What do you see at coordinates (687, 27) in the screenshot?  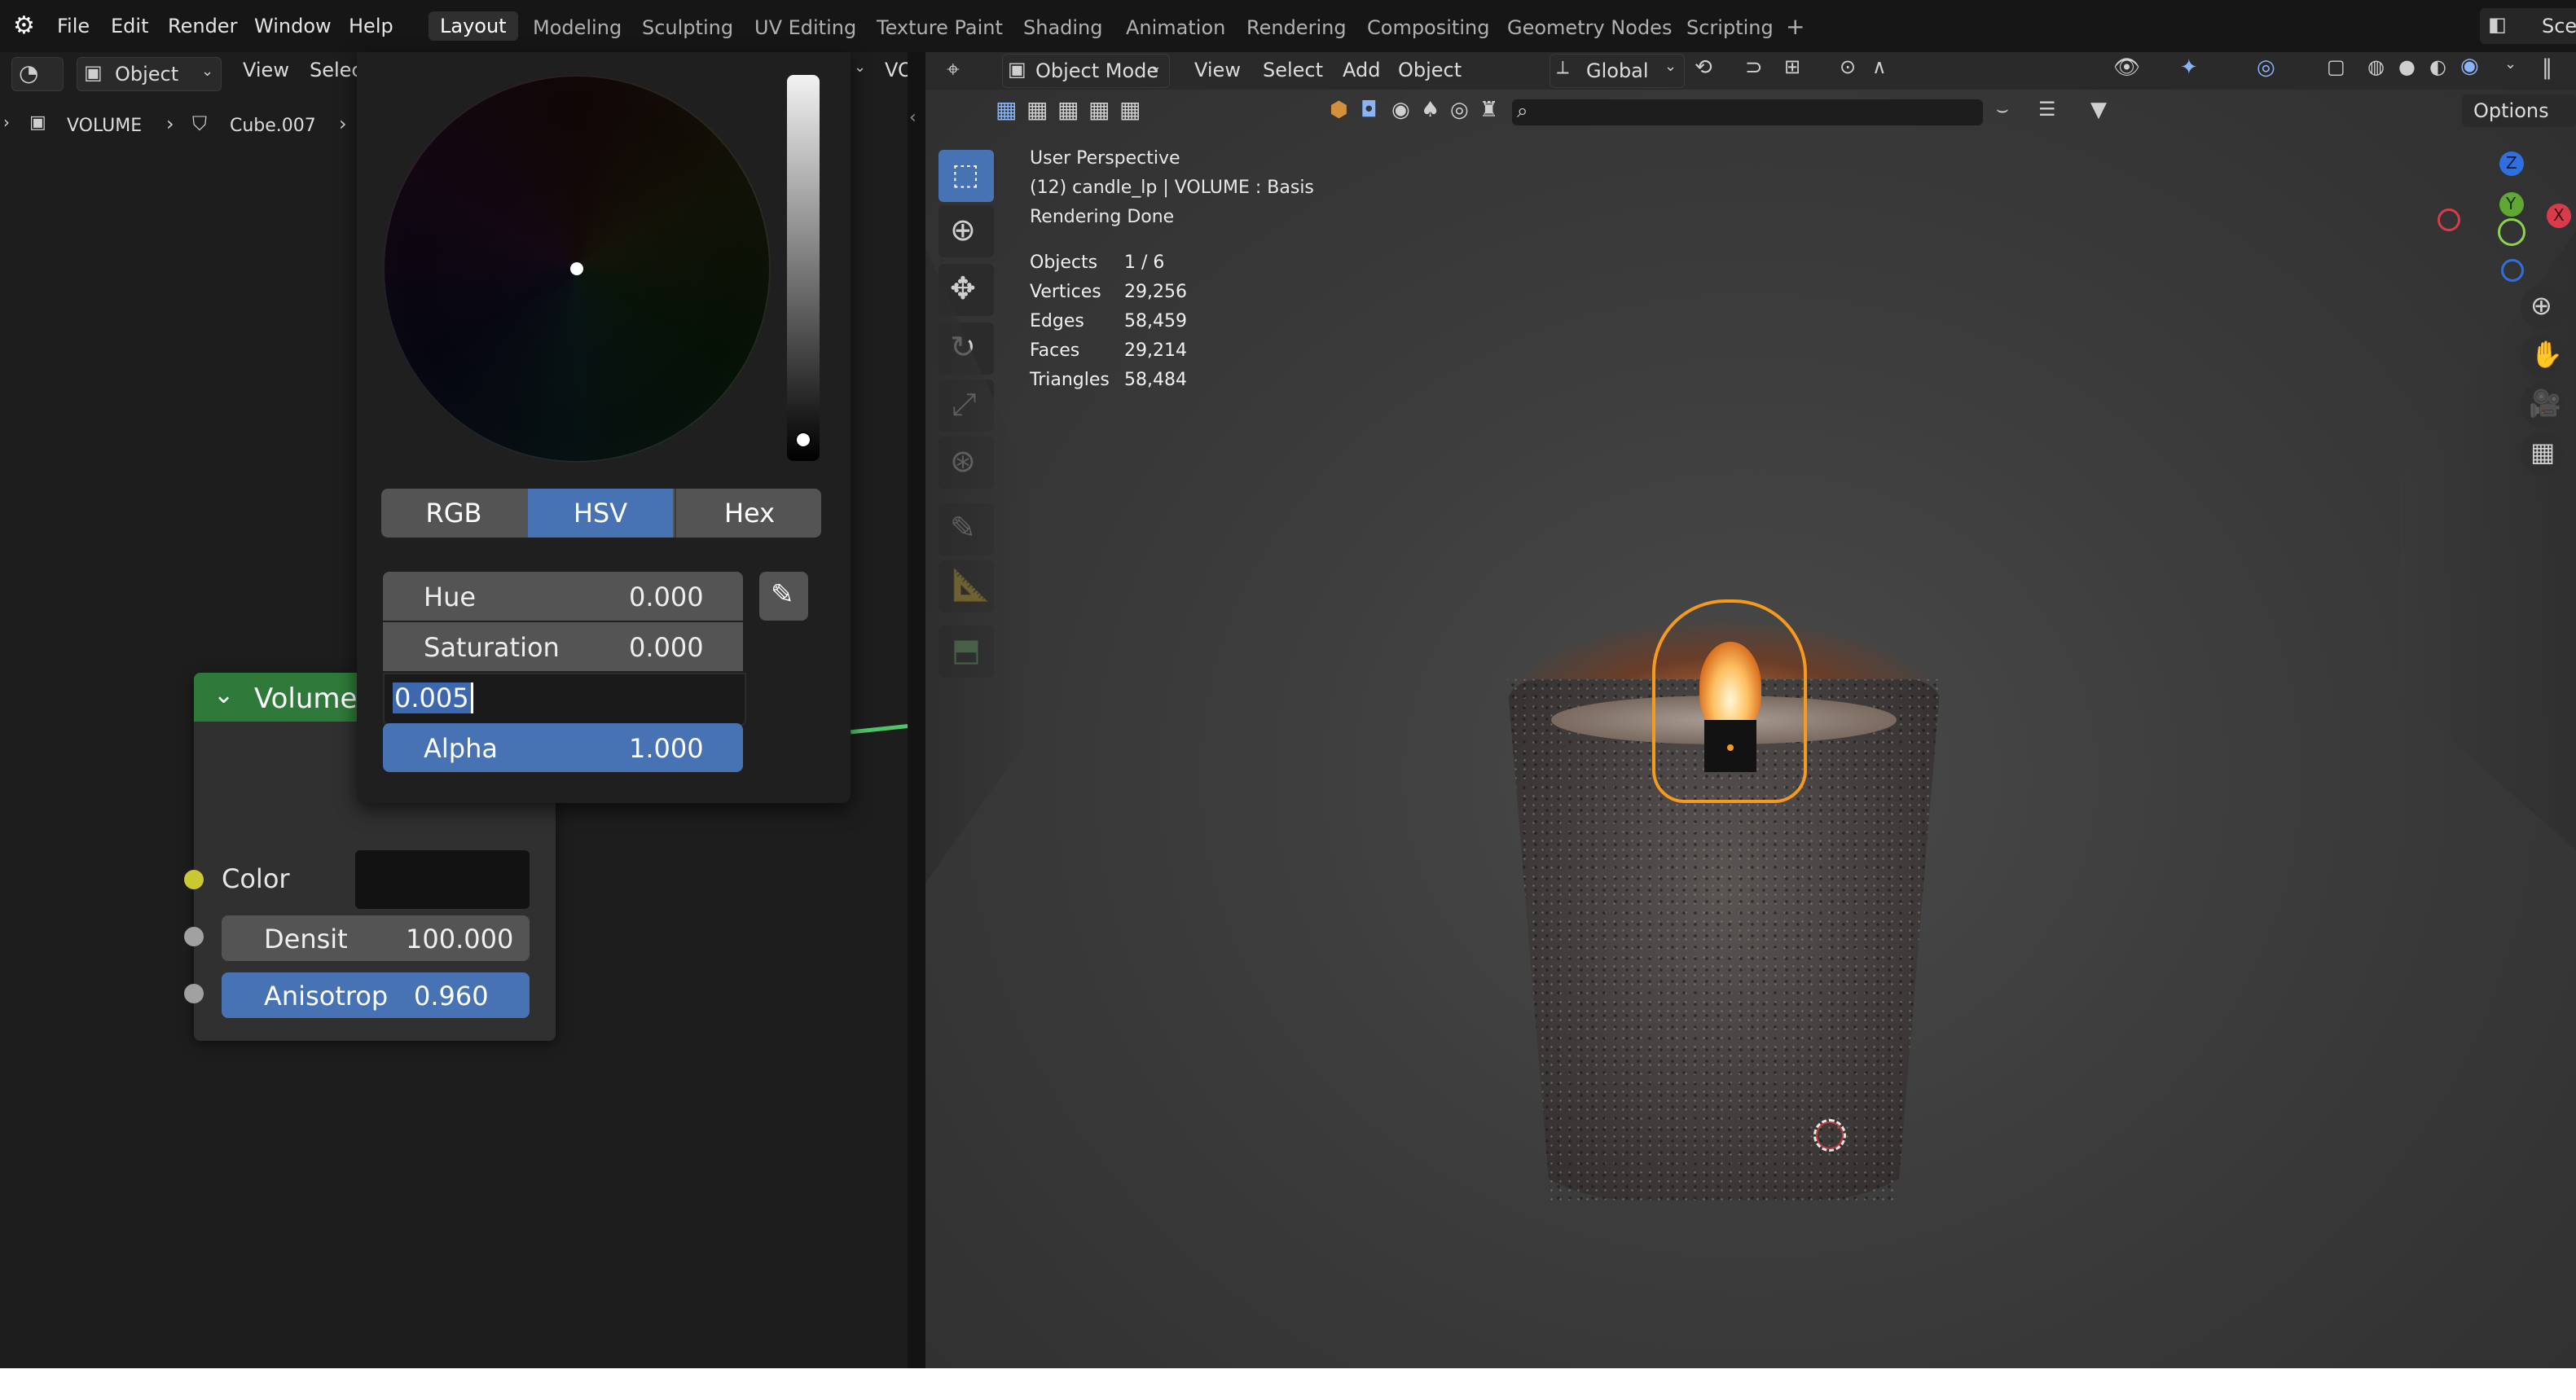 I see `tab-sculpting: Sculpting` at bounding box center [687, 27].